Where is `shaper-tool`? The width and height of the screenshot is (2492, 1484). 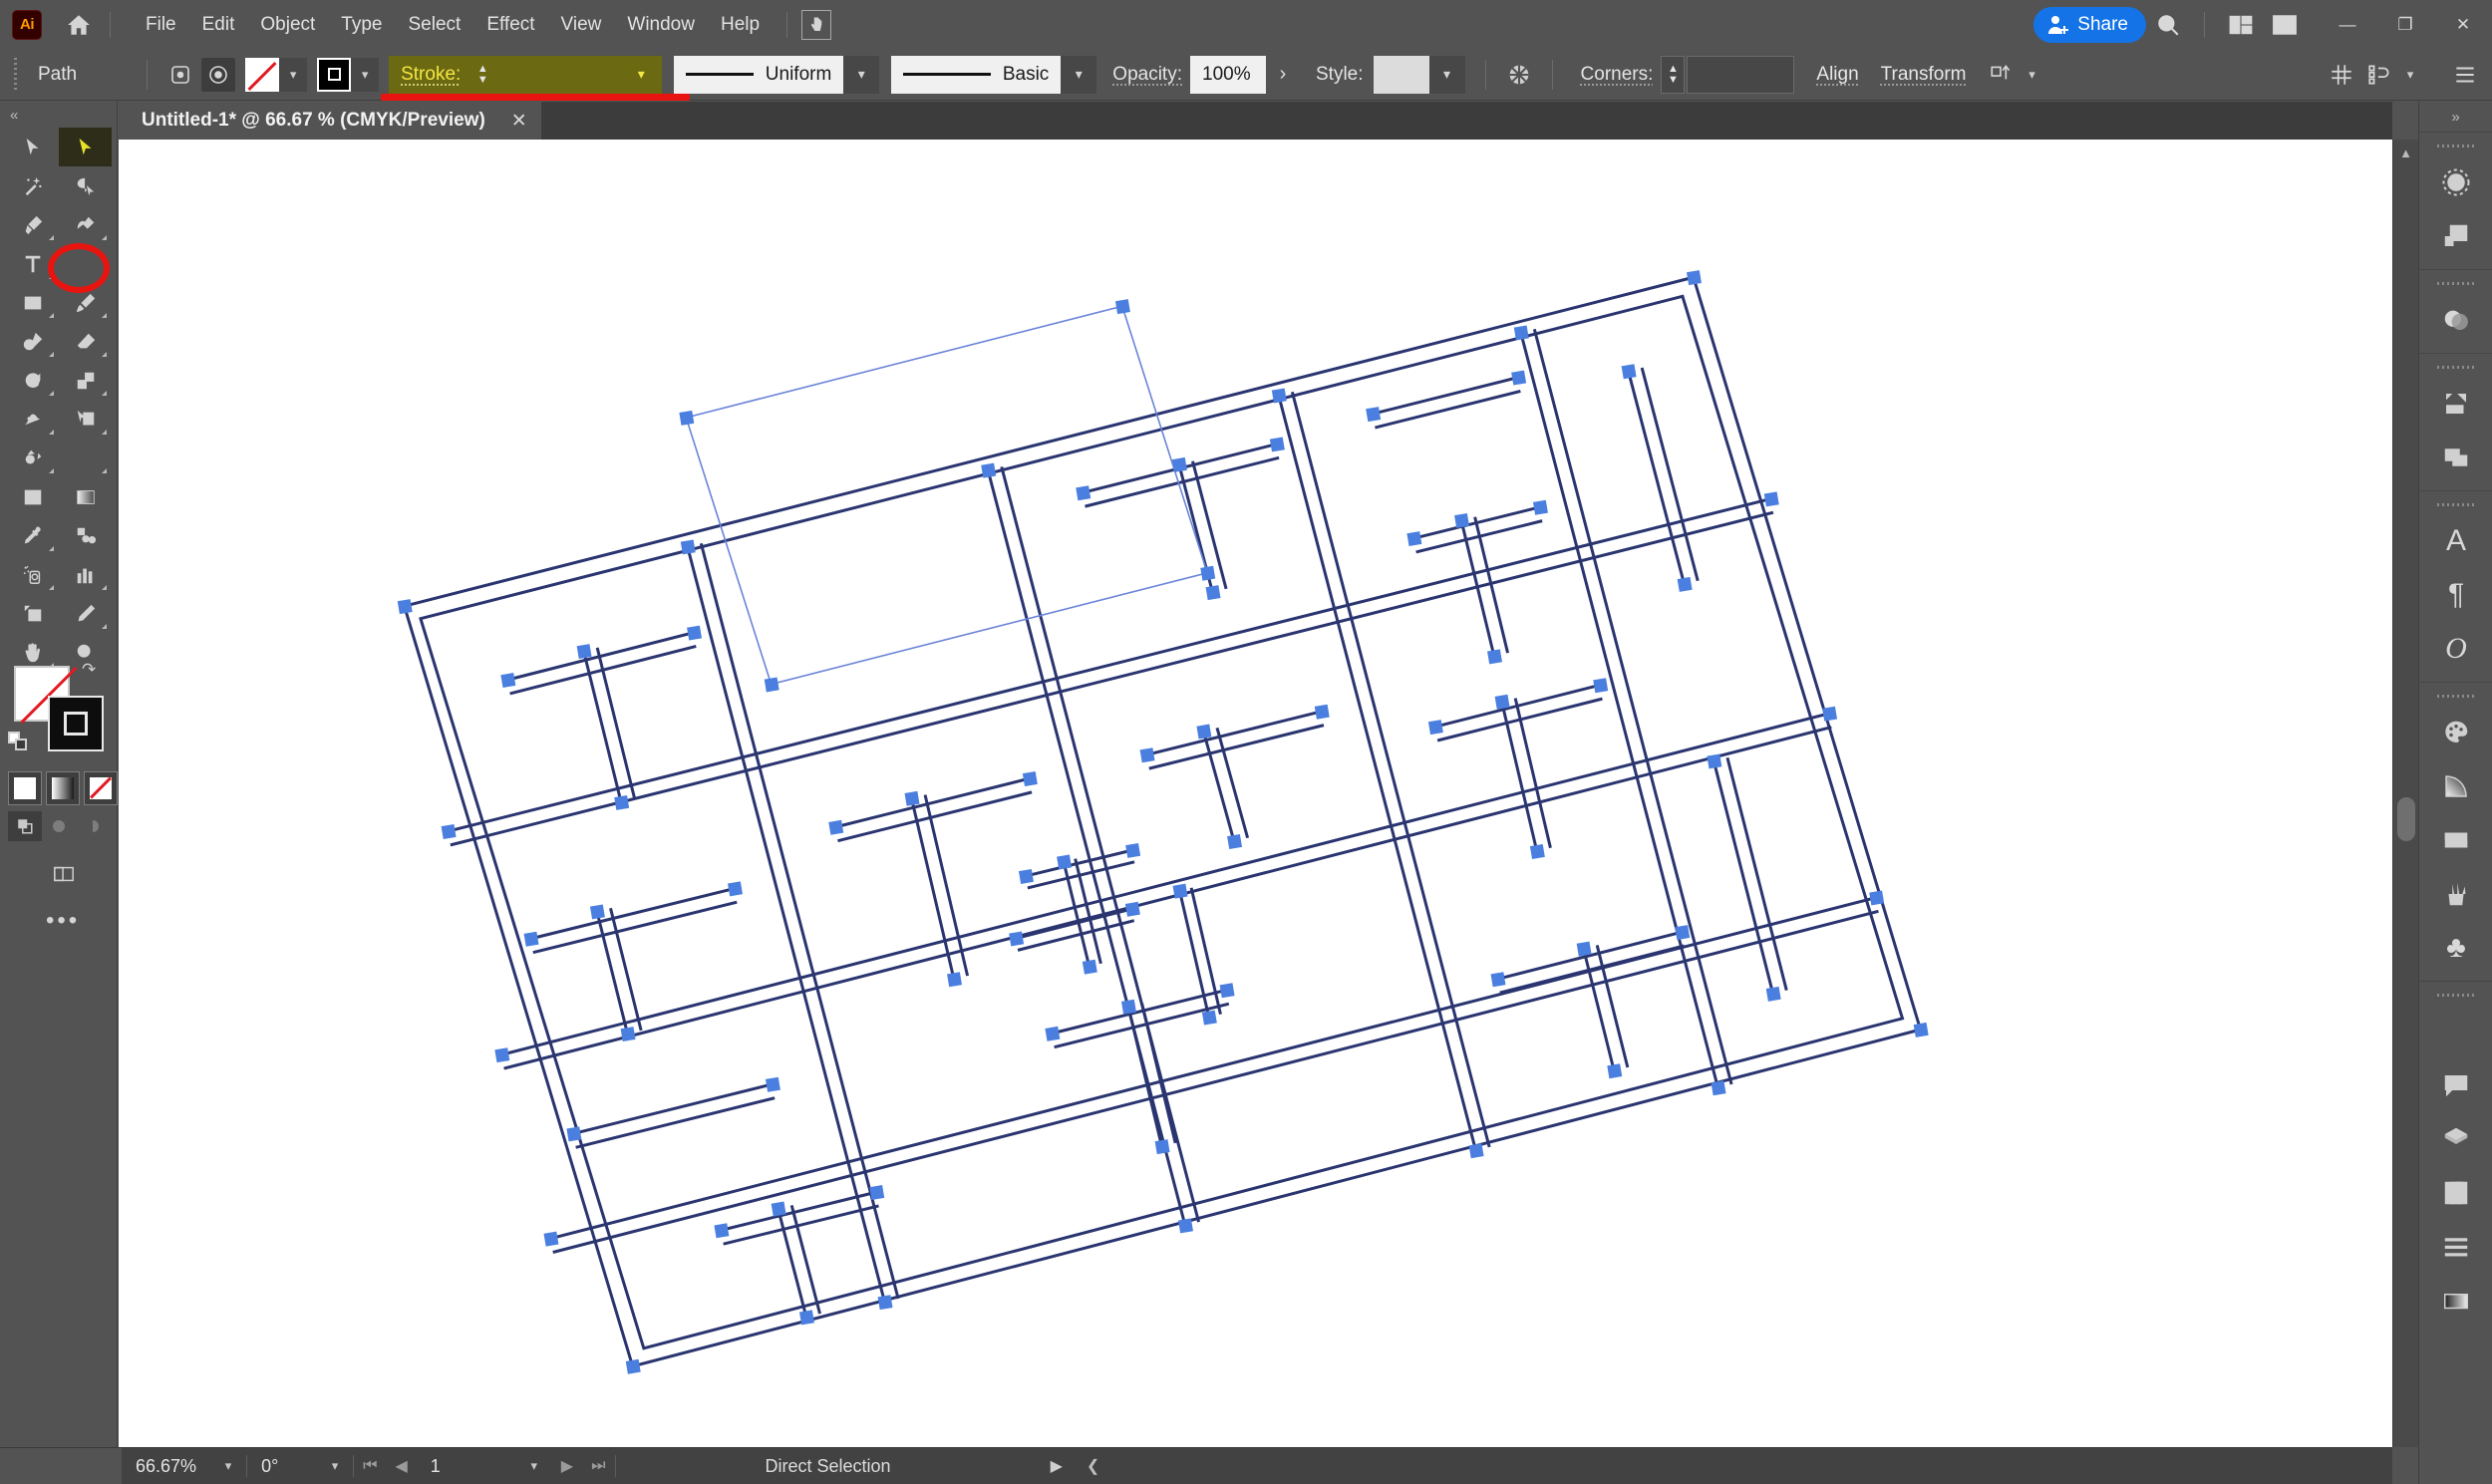 shaper-tool is located at coordinates (32, 341).